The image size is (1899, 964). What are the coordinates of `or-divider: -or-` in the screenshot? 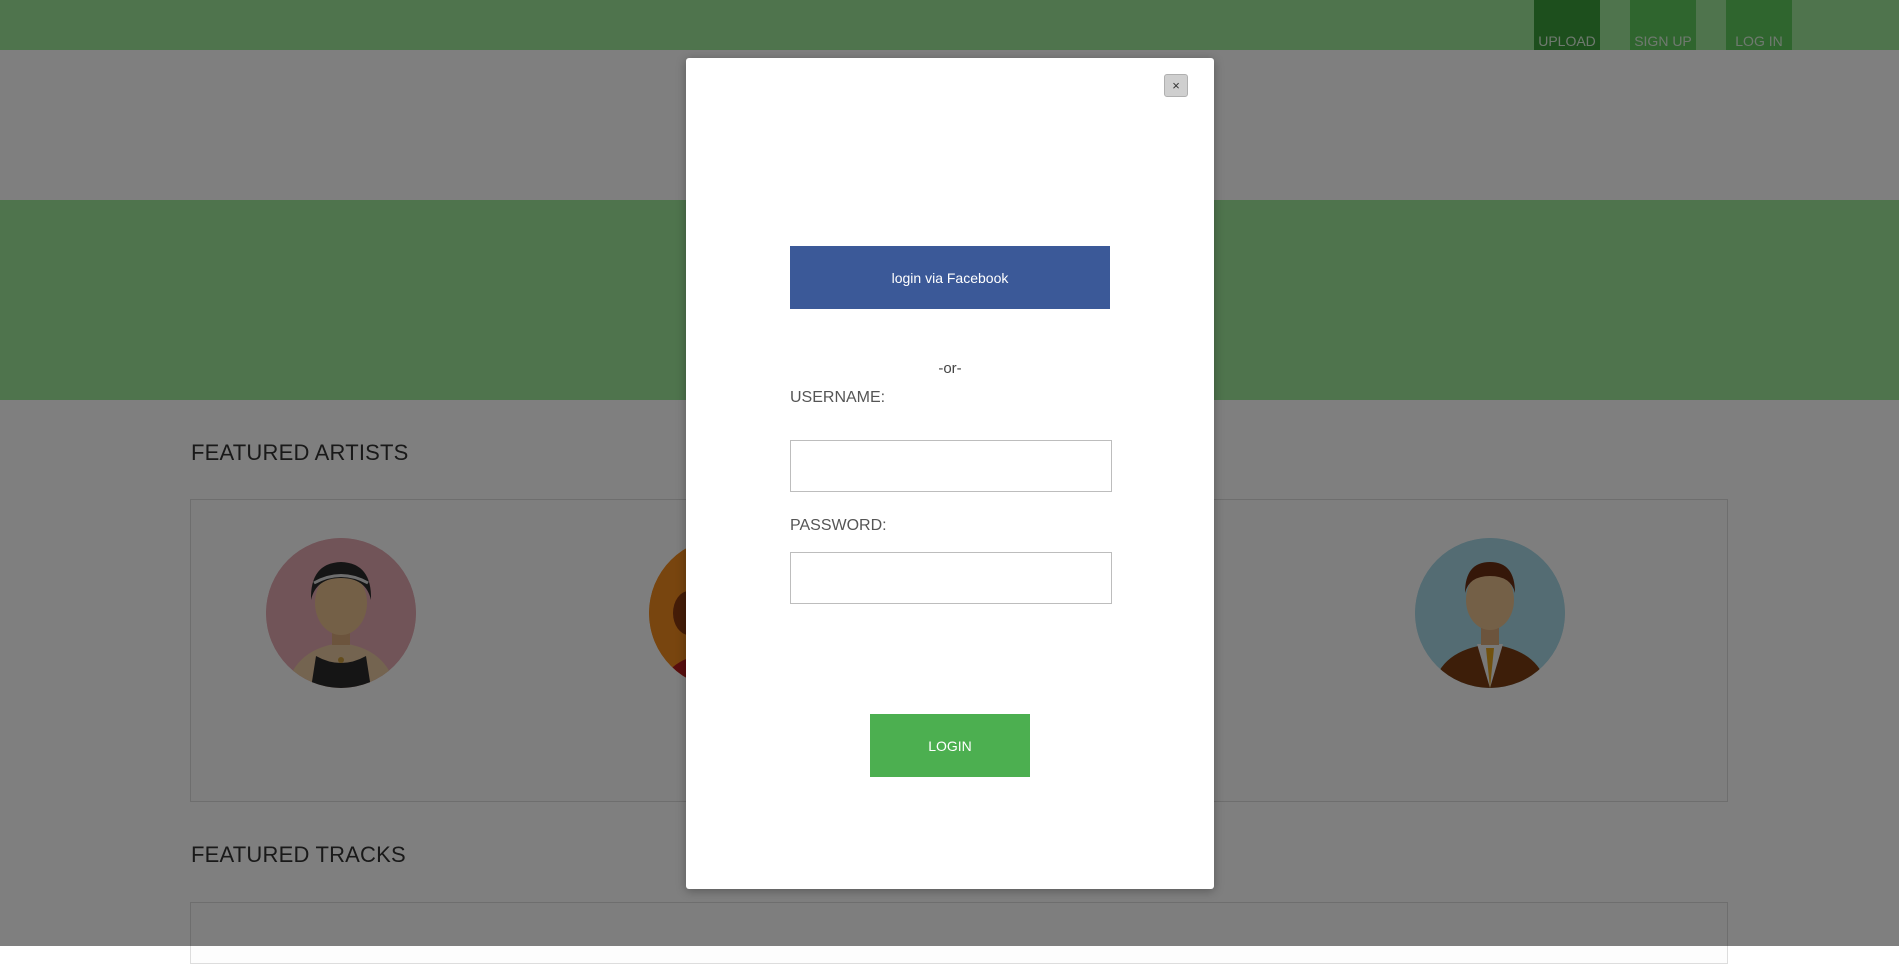 It's located at (950, 368).